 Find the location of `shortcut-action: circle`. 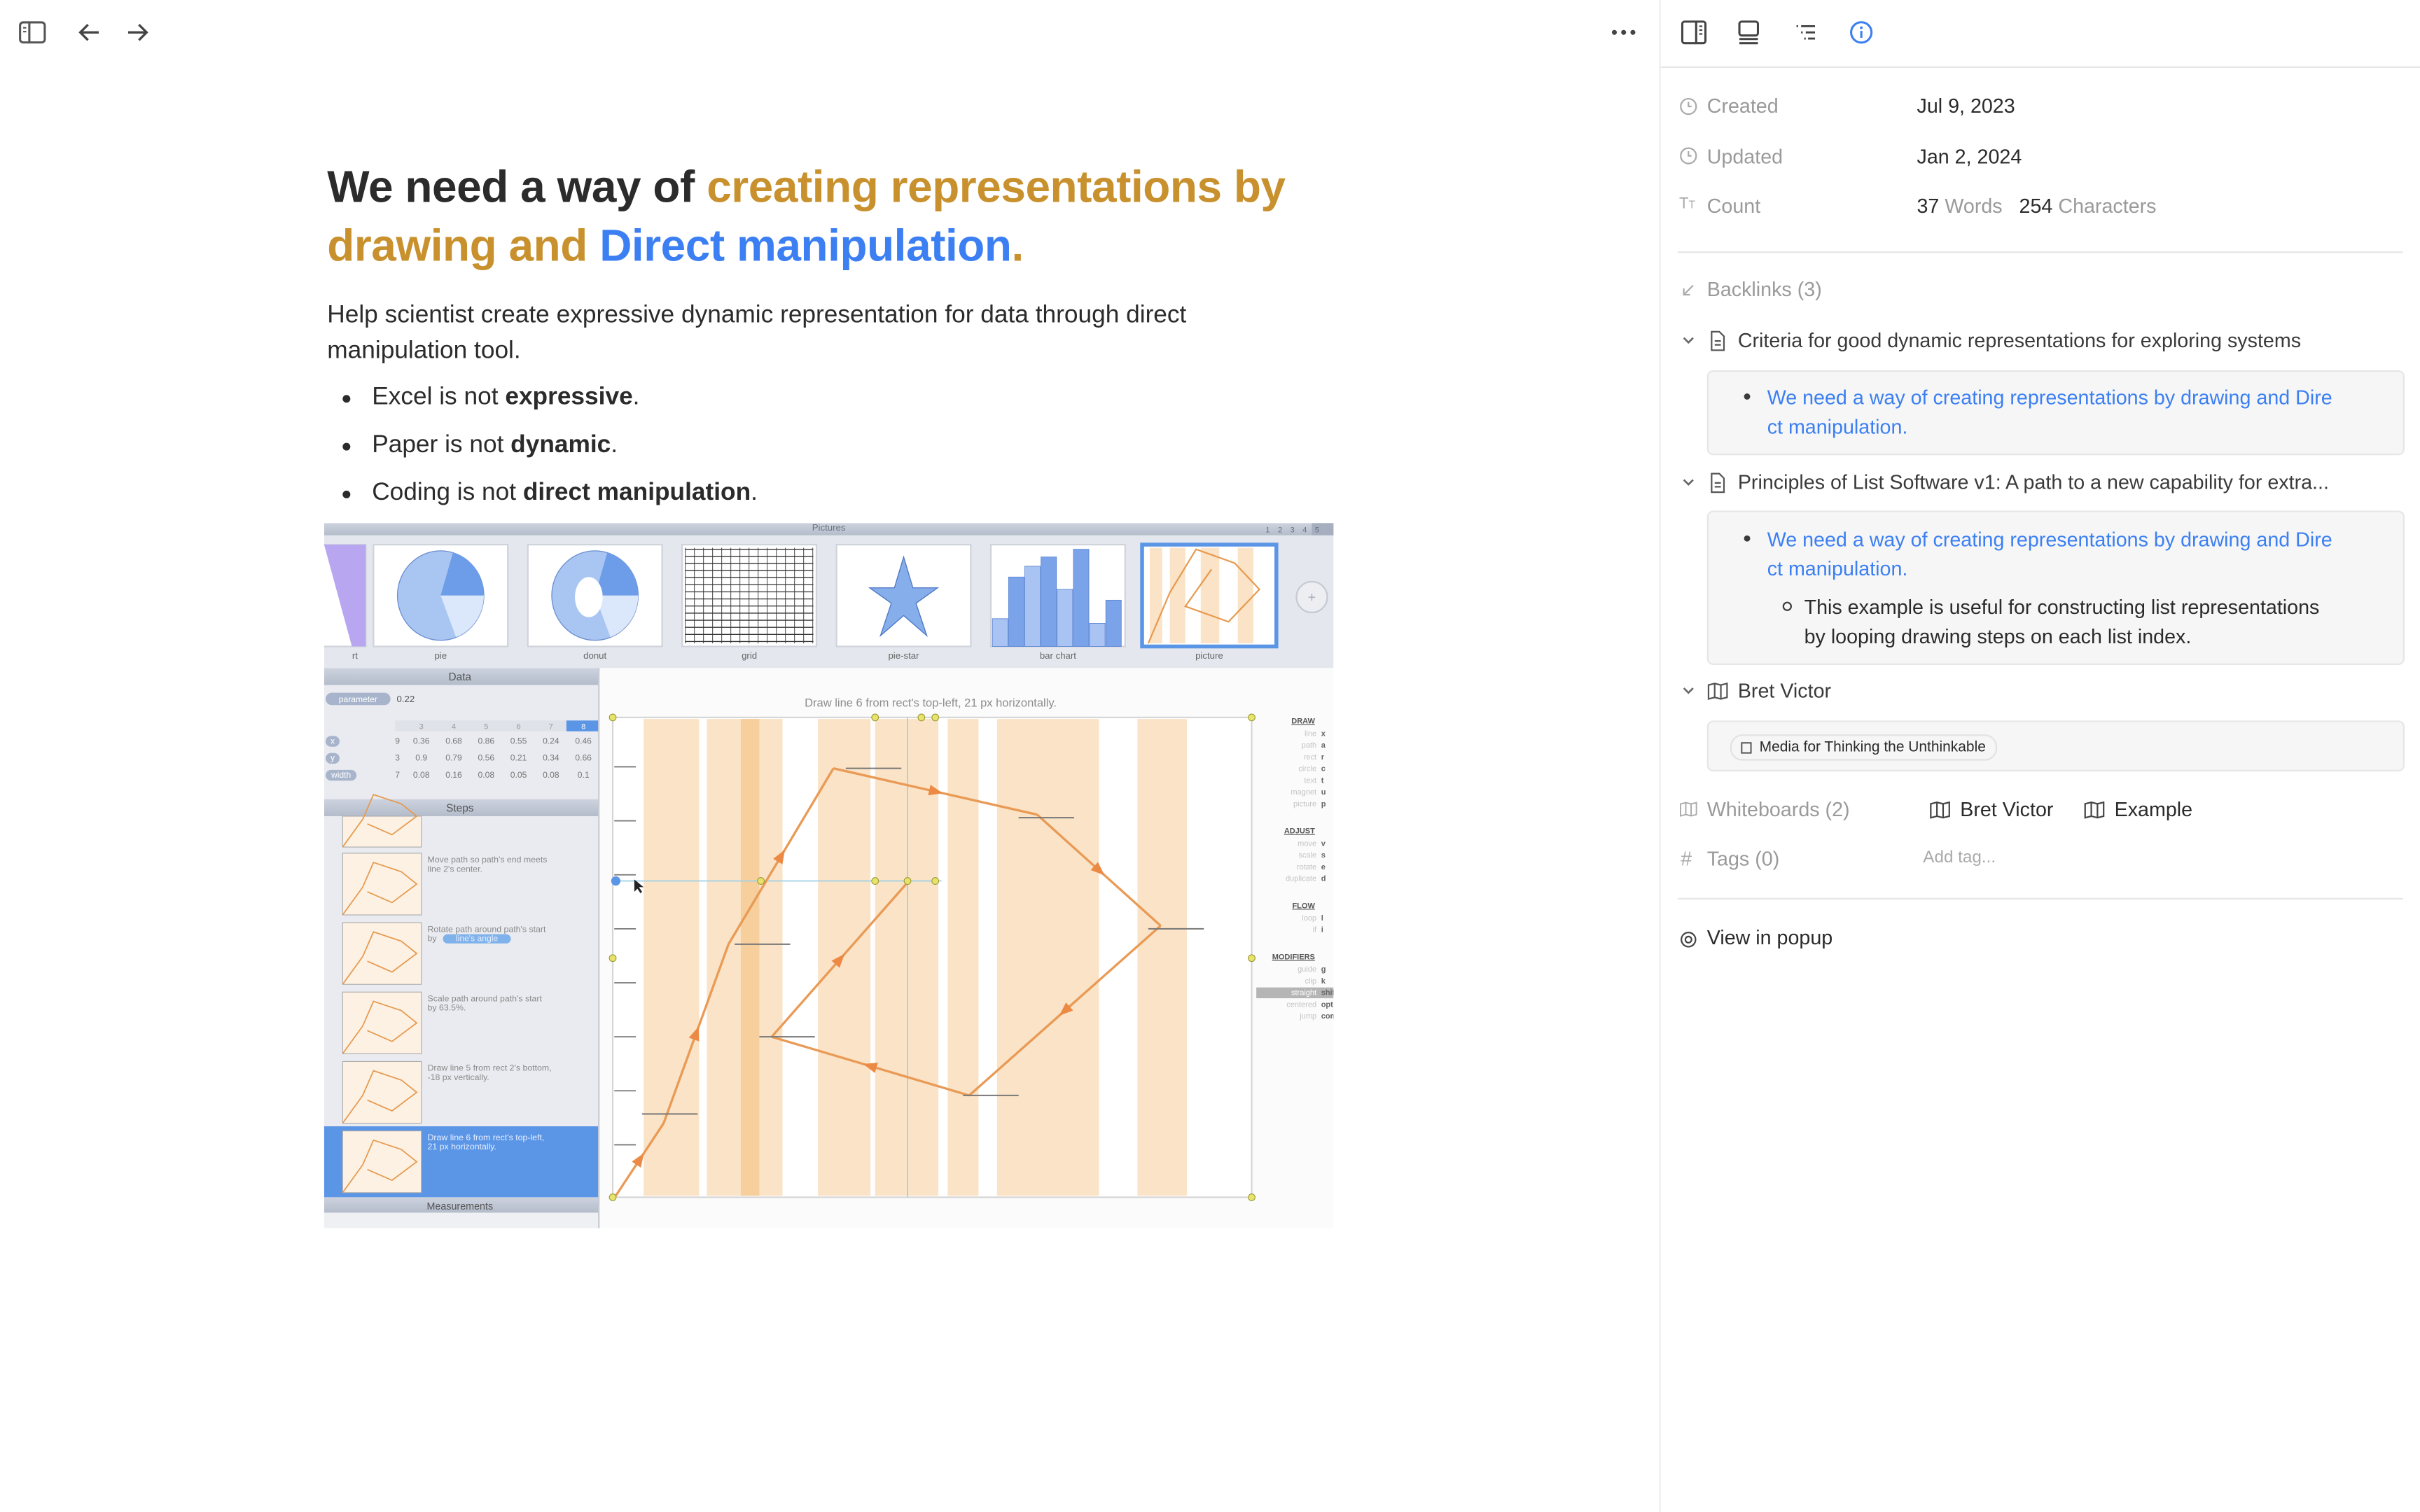

shortcut-action: circle is located at coordinates (1307, 769).